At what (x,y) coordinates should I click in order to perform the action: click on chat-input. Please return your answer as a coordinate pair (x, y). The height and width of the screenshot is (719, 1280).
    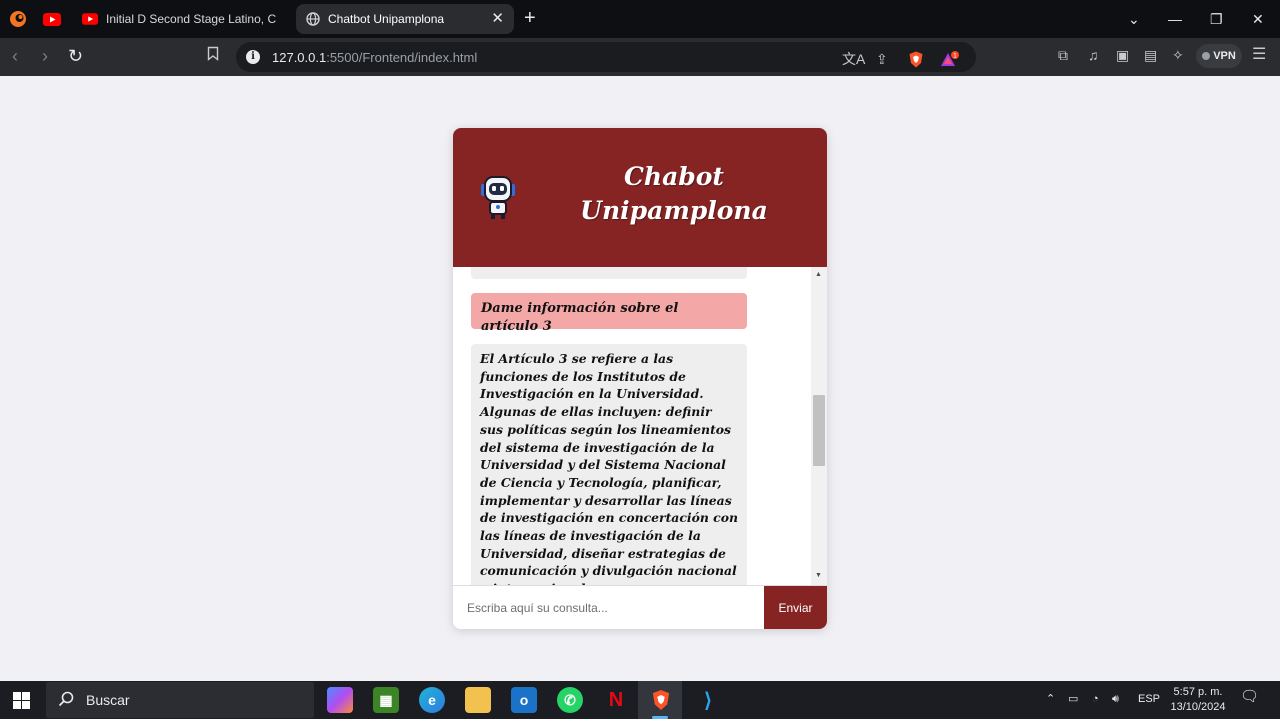
    Looking at the image, I should click on (608, 607).